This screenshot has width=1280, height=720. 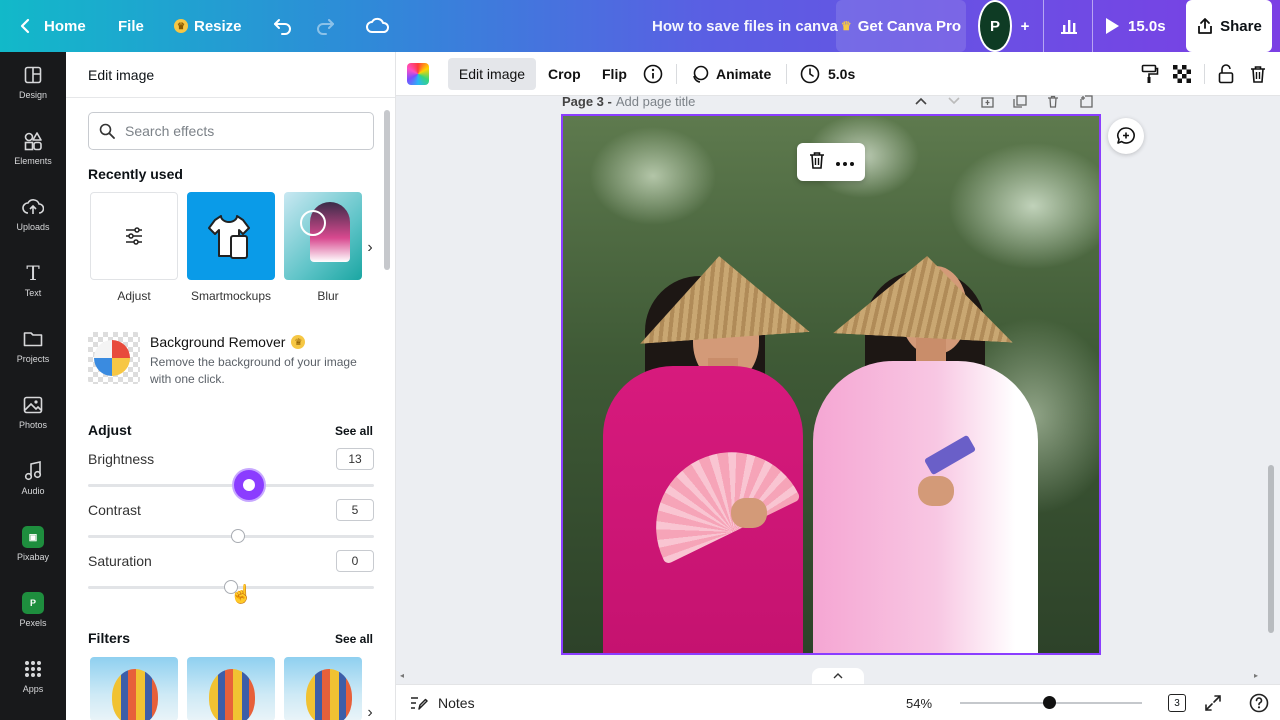 What do you see at coordinates (112, 358) in the screenshot?
I see `beach-ball-icon` at bounding box center [112, 358].